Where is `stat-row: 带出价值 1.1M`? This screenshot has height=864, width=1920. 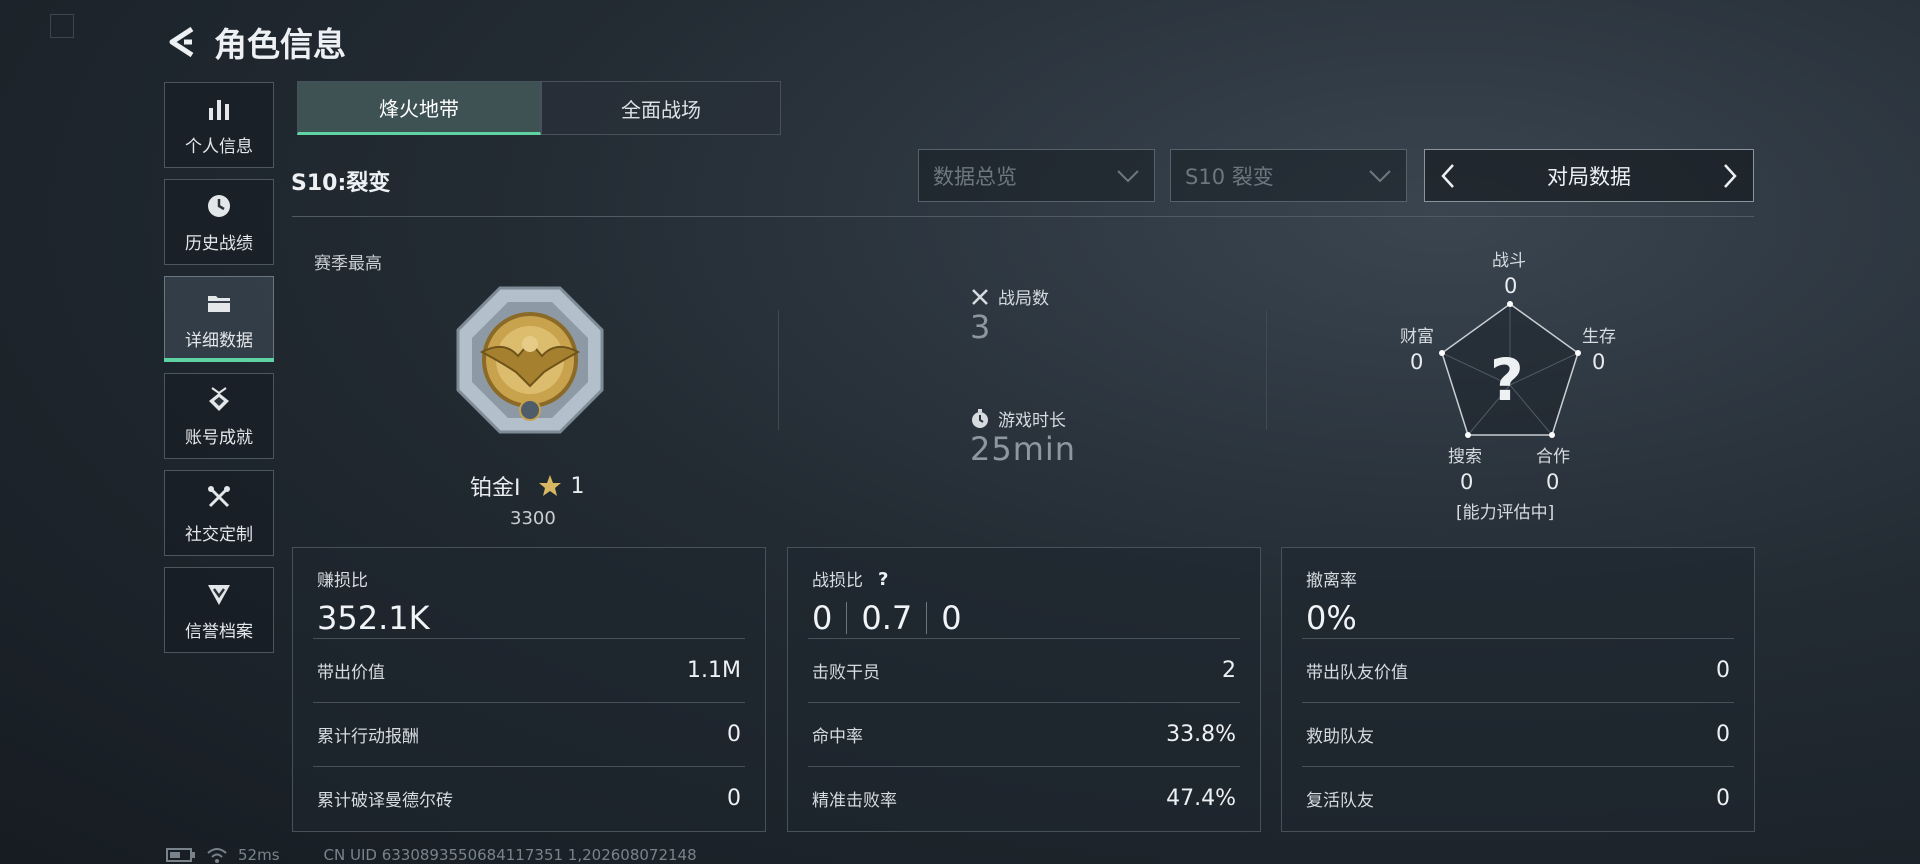
stat-row: 带出价值 1.1M is located at coordinates (529, 670).